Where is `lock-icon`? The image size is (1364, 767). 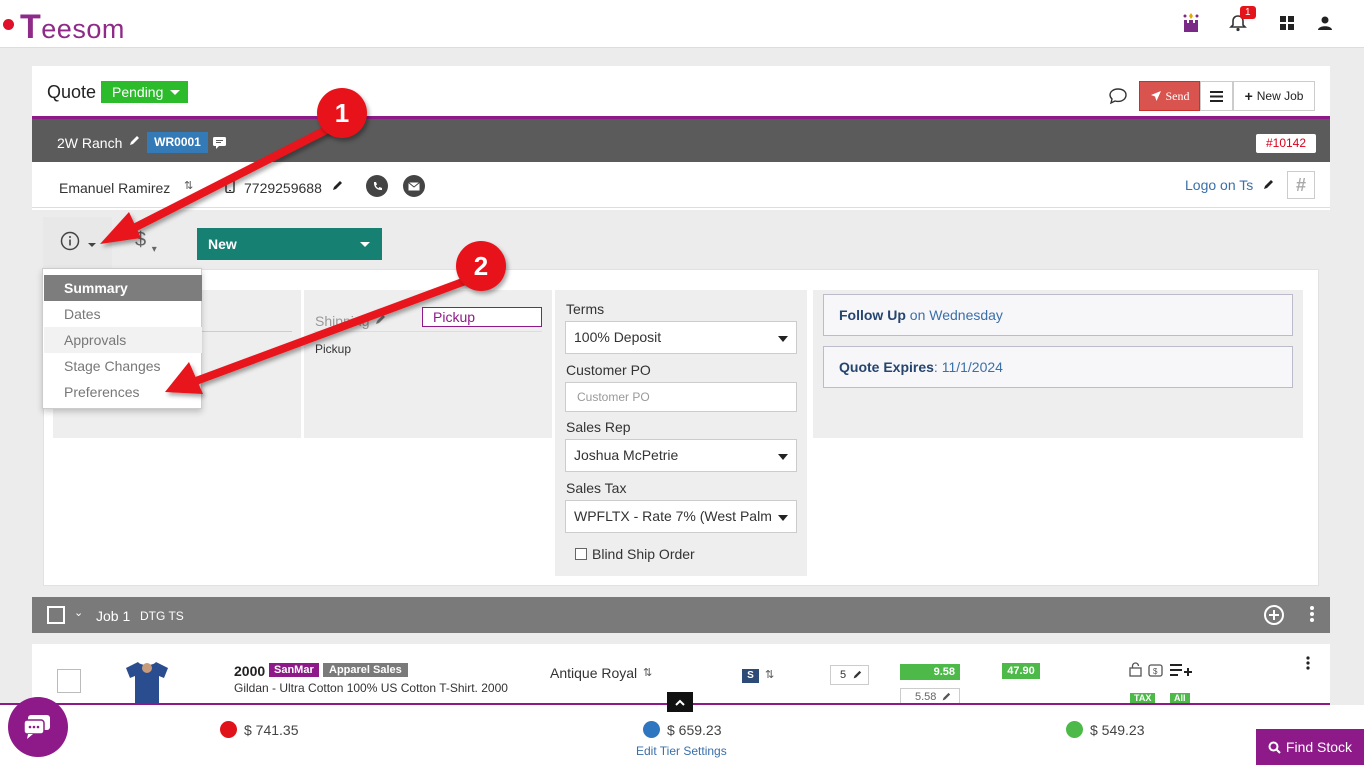 lock-icon is located at coordinates (1135, 671).